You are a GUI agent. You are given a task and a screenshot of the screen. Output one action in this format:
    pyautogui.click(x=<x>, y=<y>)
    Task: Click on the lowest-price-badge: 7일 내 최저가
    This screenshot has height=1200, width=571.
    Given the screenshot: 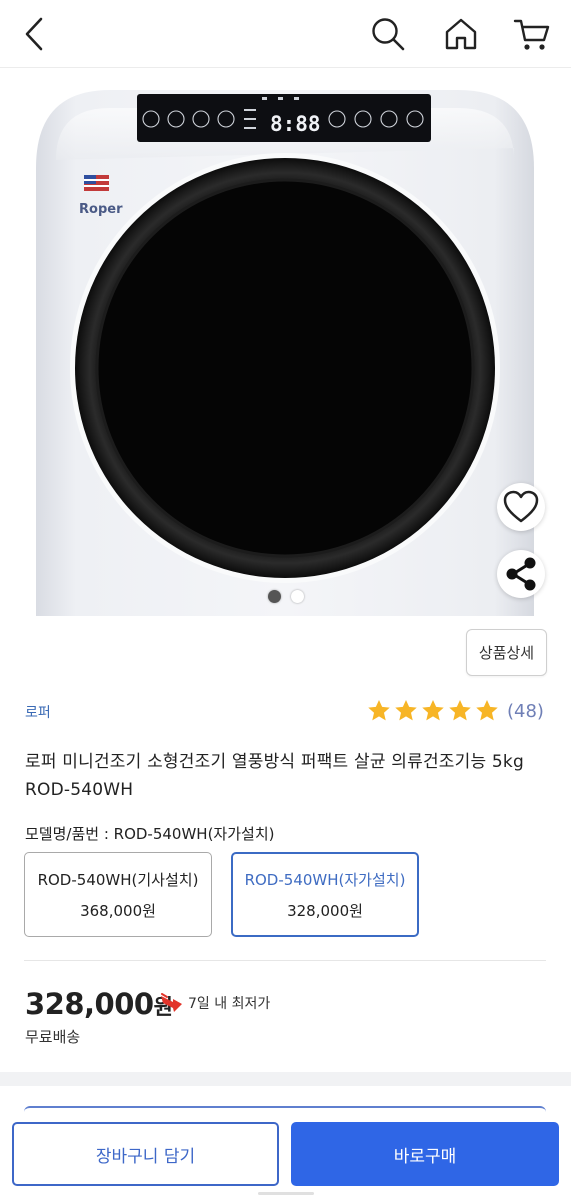 What is the action you would take?
    pyautogui.click(x=215, y=1003)
    